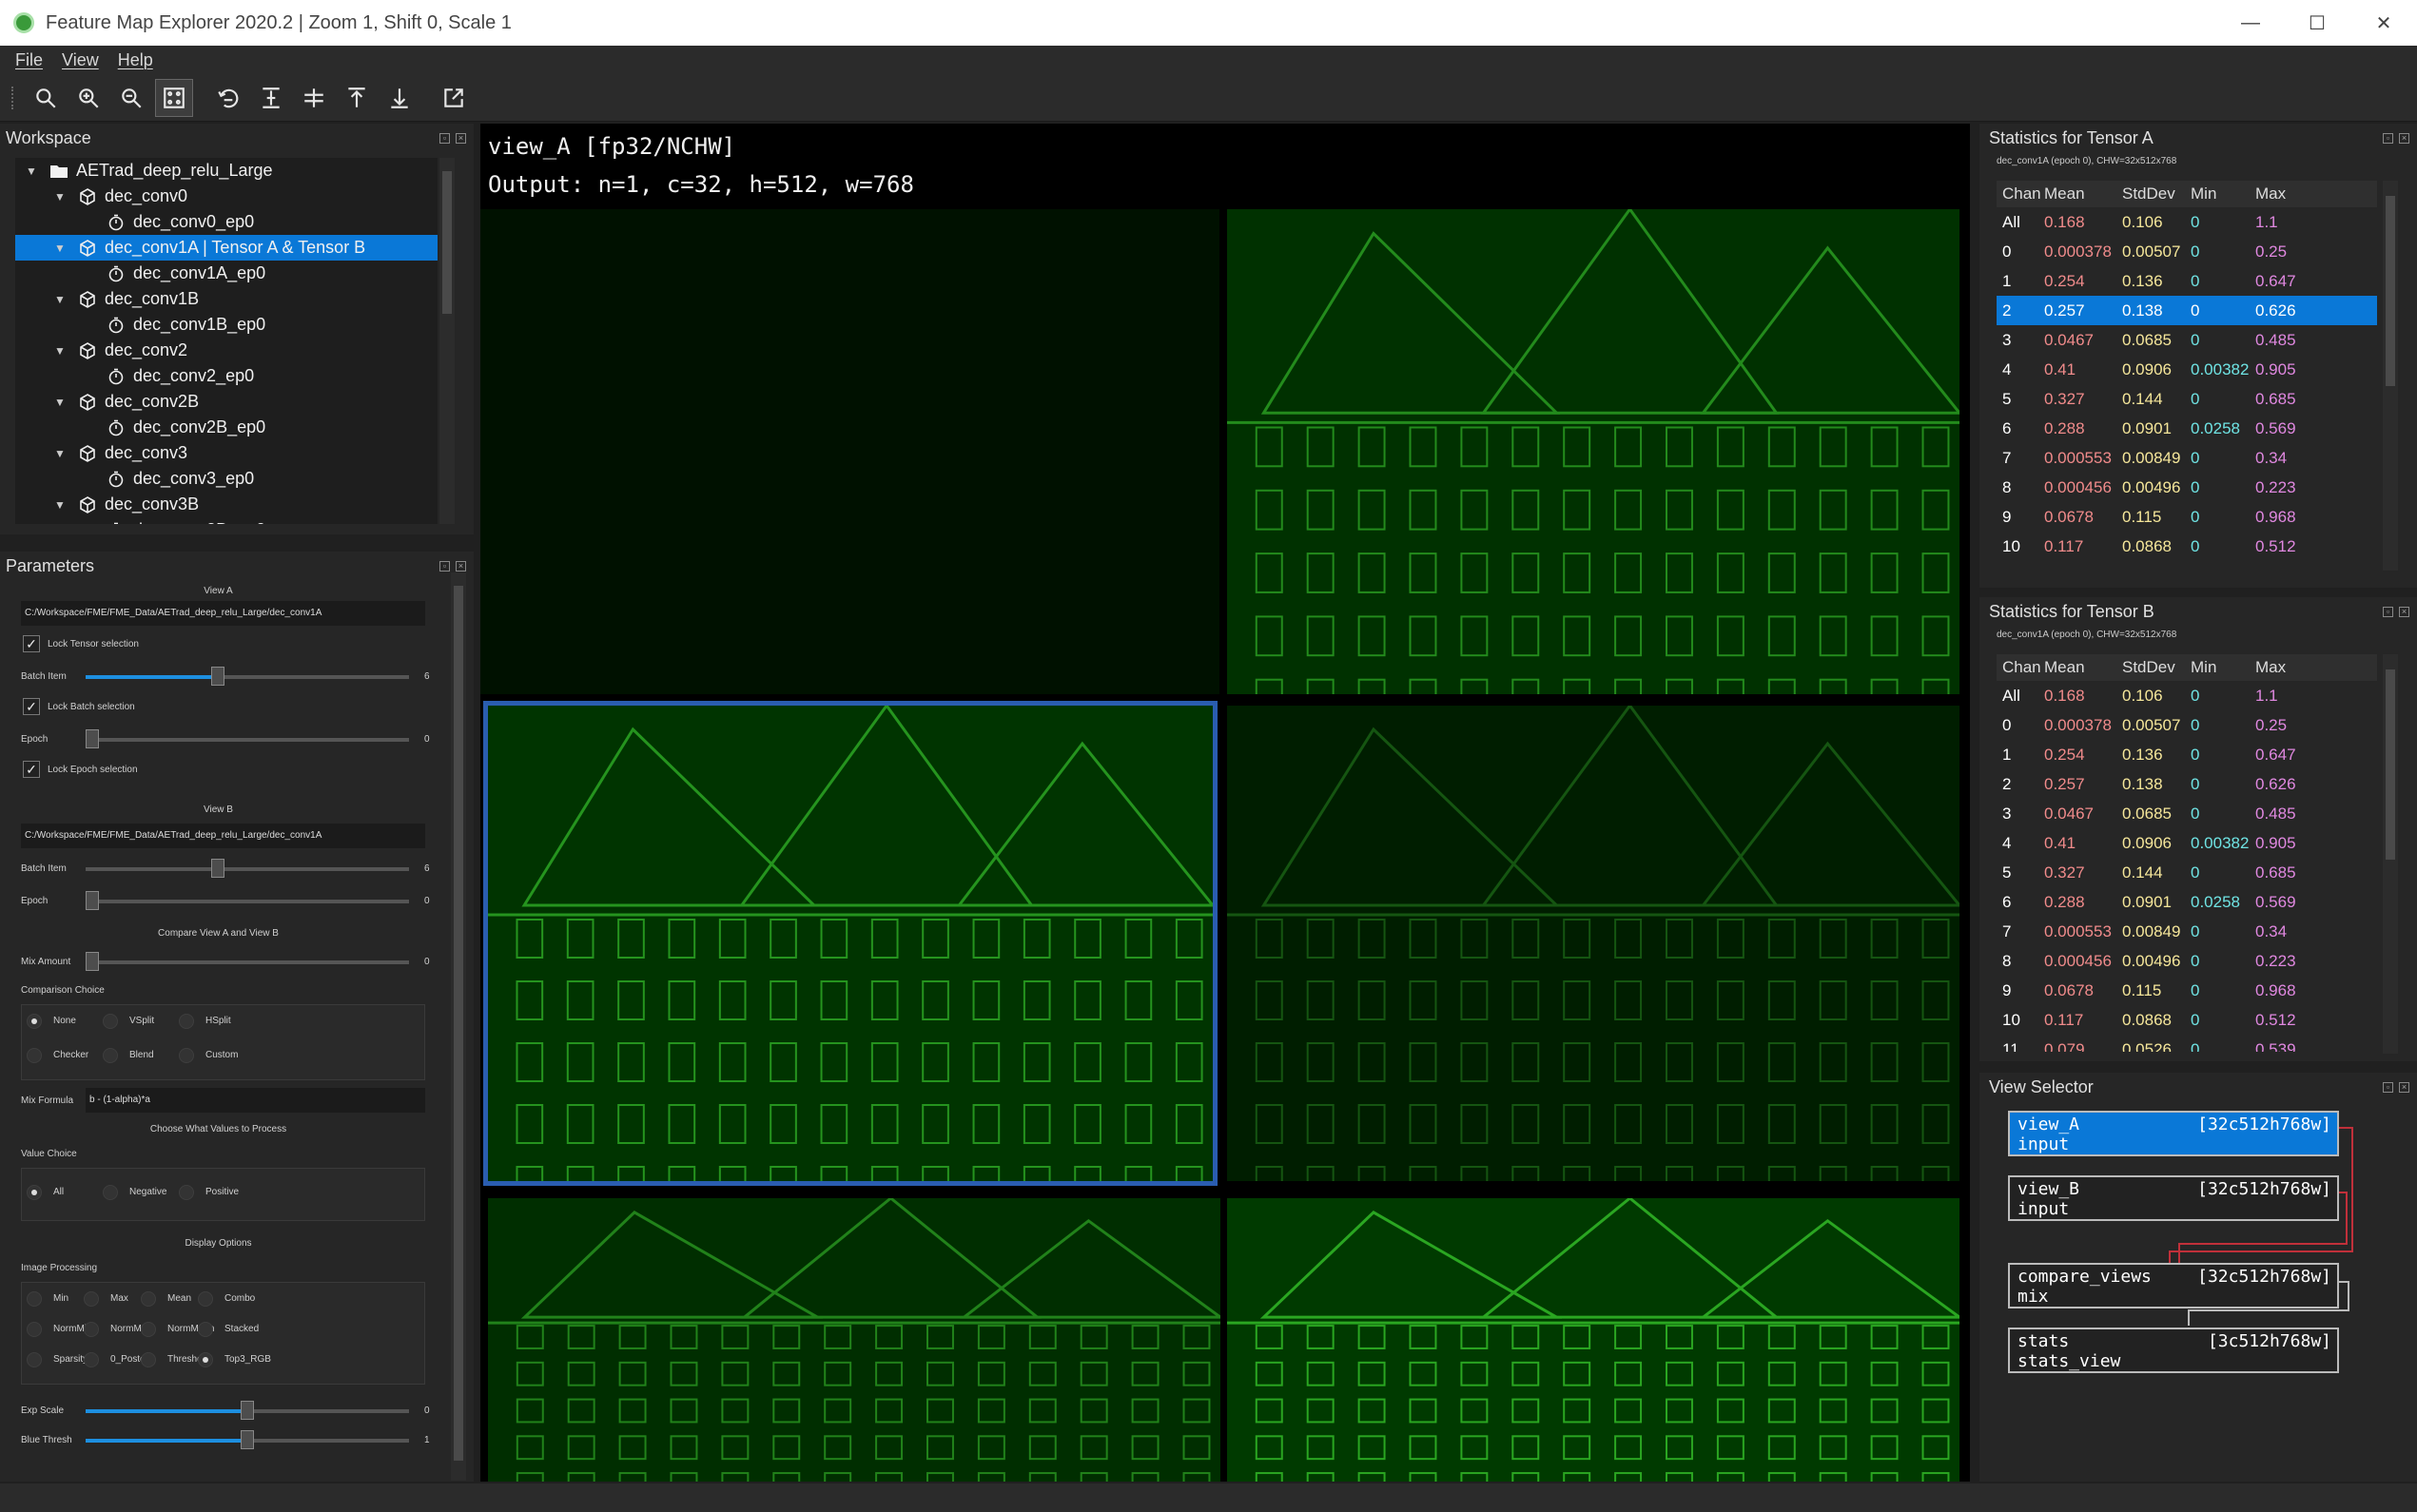 Image resolution: width=2417 pixels, height=1512 pixels. Describe the element at coordinates (2187, 428) in the screenshot. I see `table-row: 6 0.288 0.0901 0.0258 0.569` at that location.